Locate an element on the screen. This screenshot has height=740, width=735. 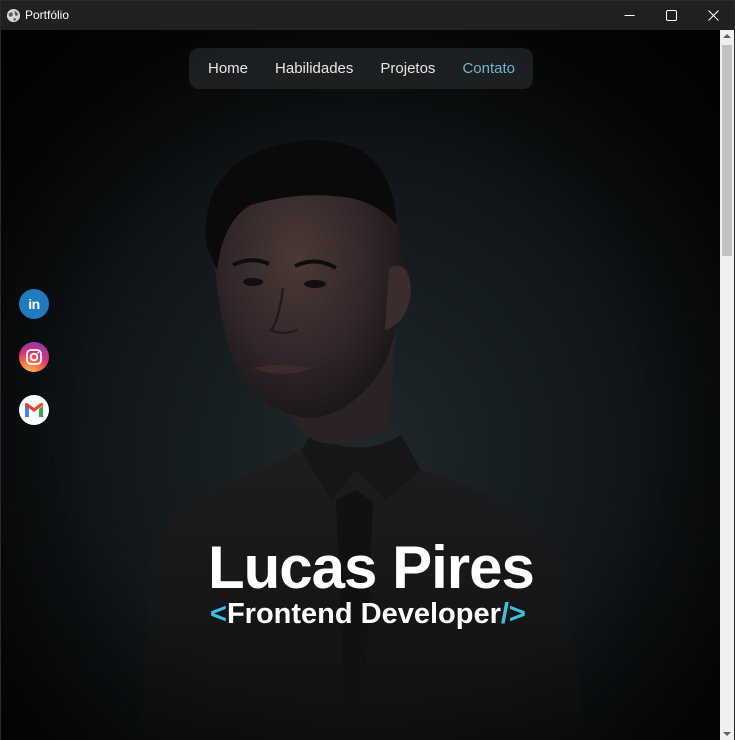
globe-icon is located at coordinates (13, 15).